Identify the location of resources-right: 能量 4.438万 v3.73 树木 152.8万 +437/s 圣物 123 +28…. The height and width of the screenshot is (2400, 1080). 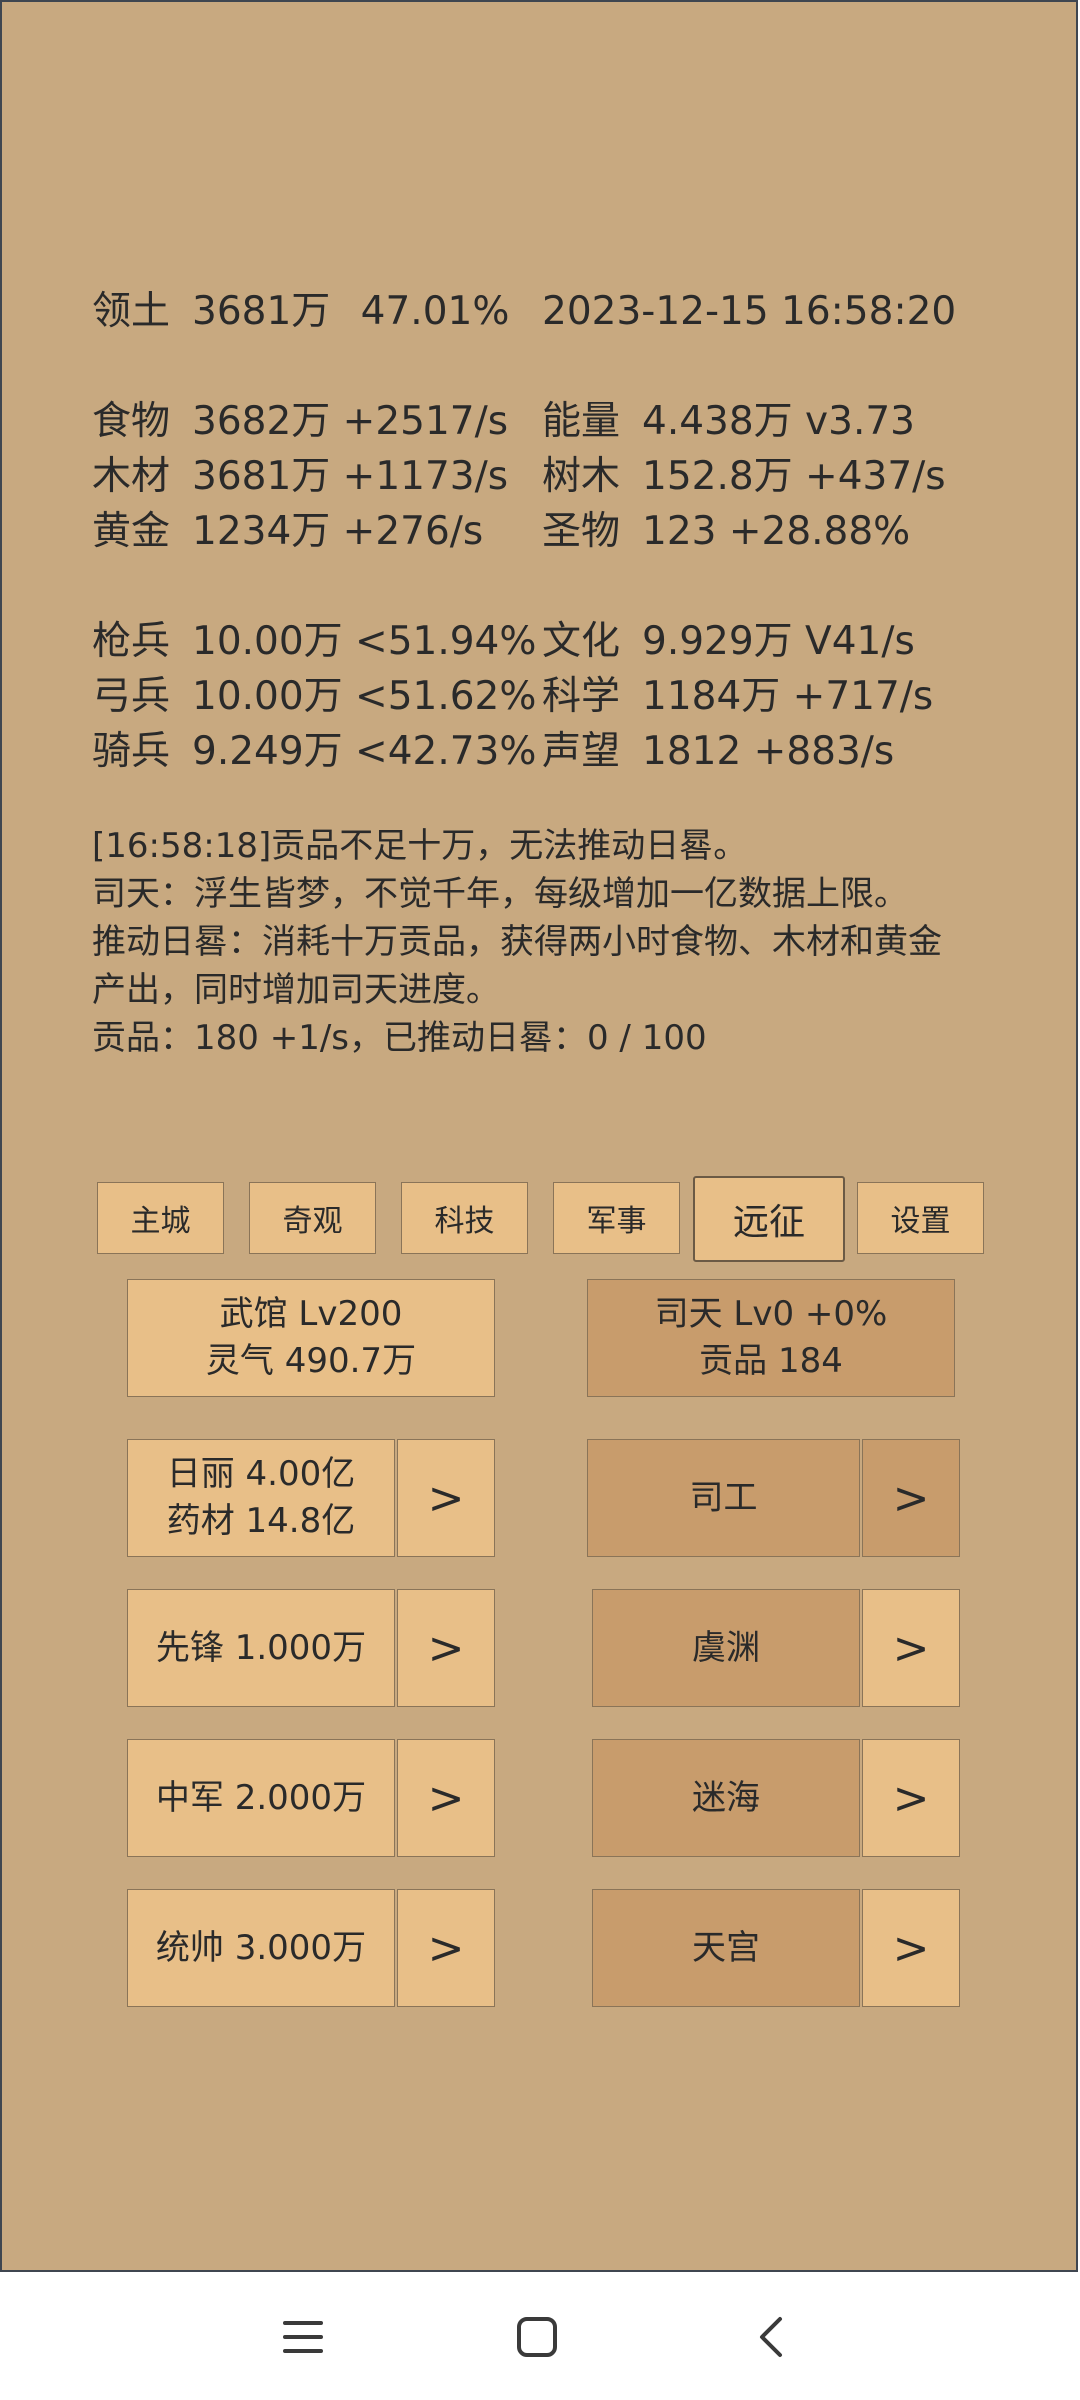
(744, 476).